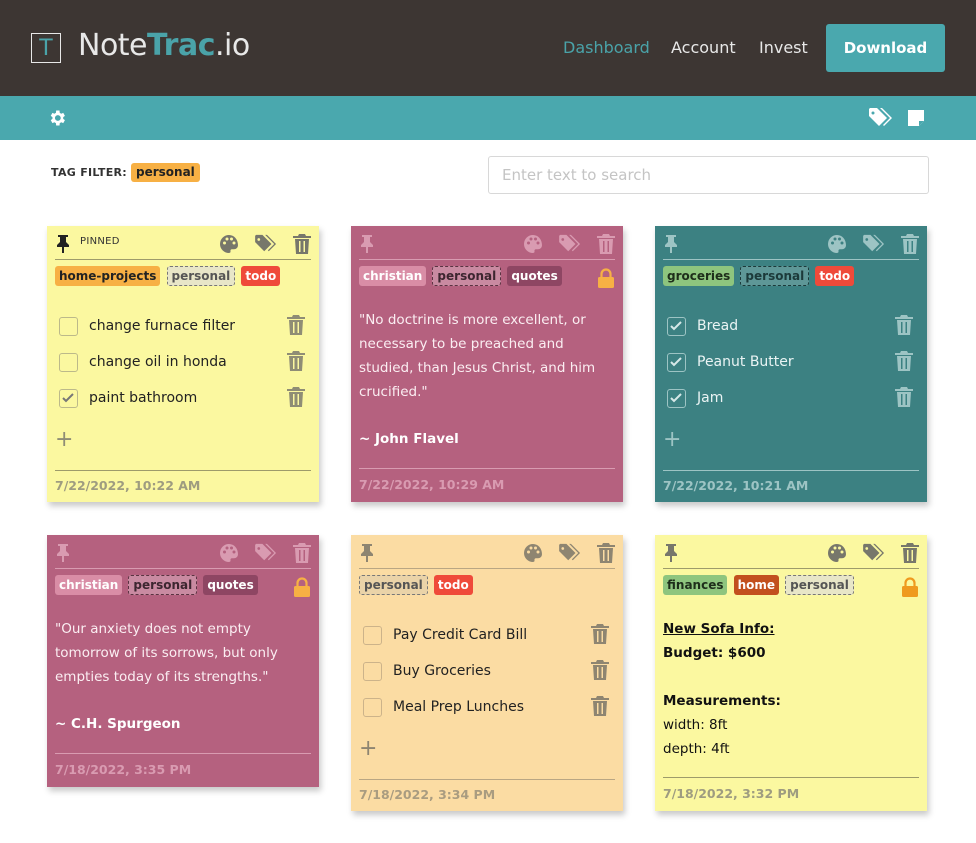 The image size is (976, 843). I want to click on tag-chip: home-projects, so click(108, 276).